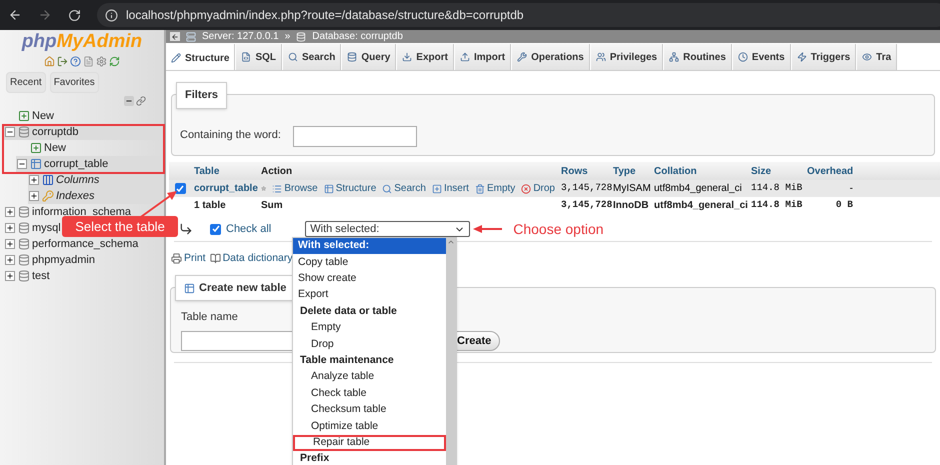 The width and height of the screenshot is (940, 465). Describe the element at coordinates (295, 188) in the screenshot. I see `action-link: Browse` at that location.